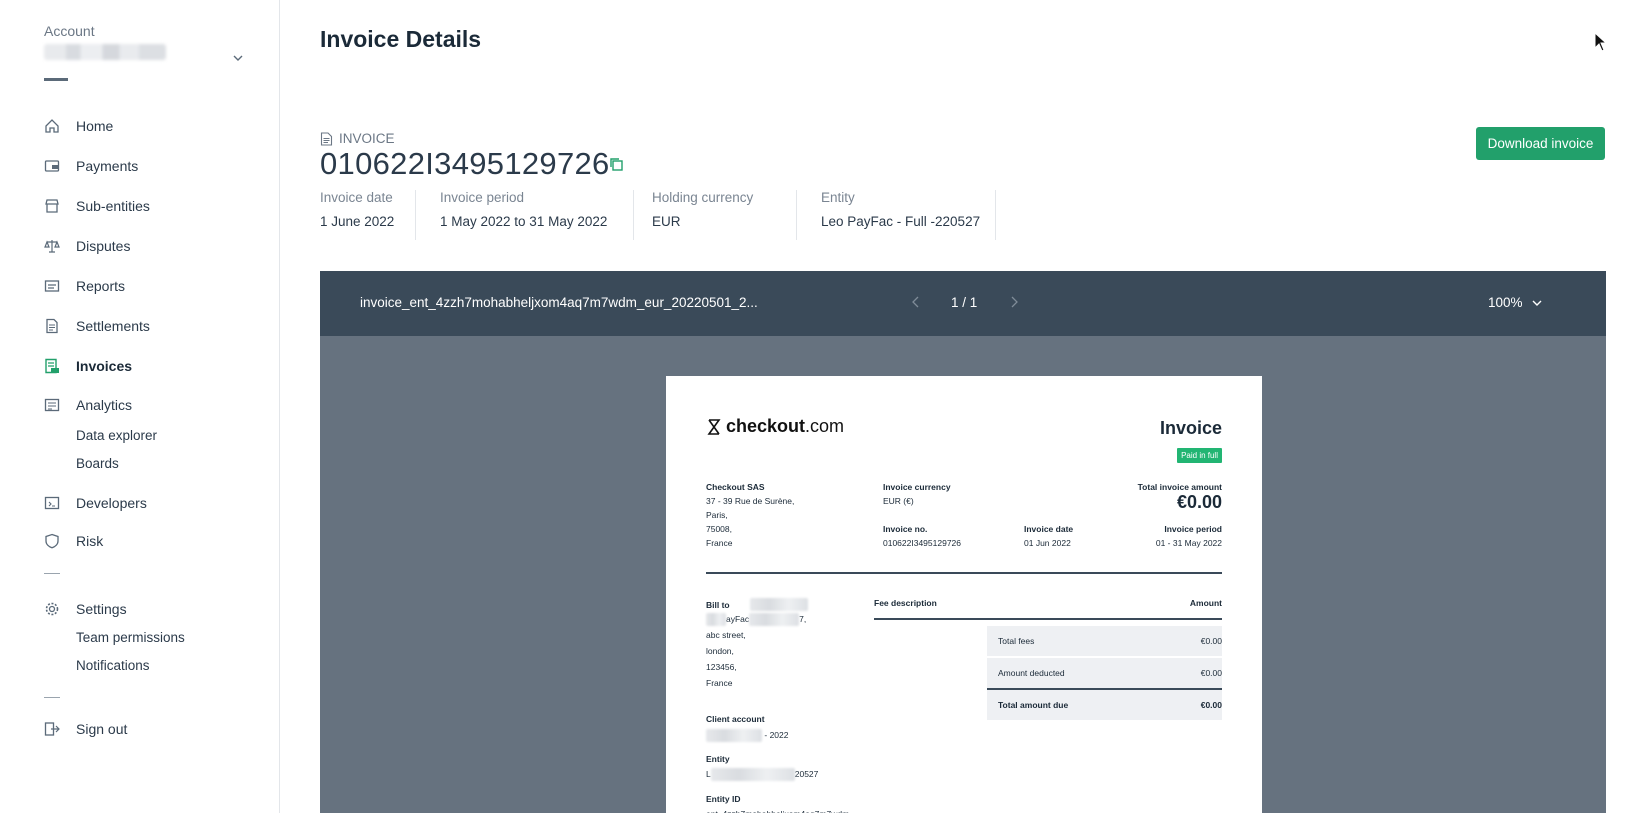  Describe the element at coordinates (52, 286) in the screenshot. I see `reports-icon` at that location.